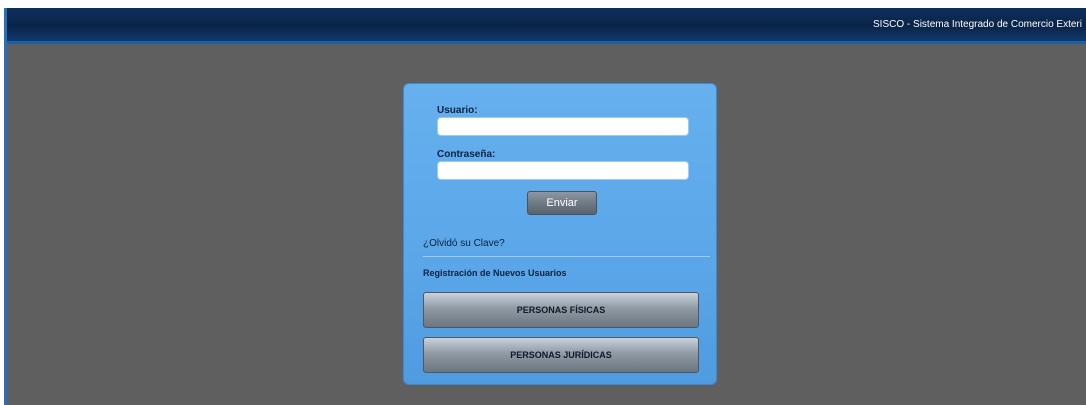 The height and width of the screenshot is (405, 1086). Describe the element at coordinates (566, 256) in the screenshot. I see `divider` at that location.